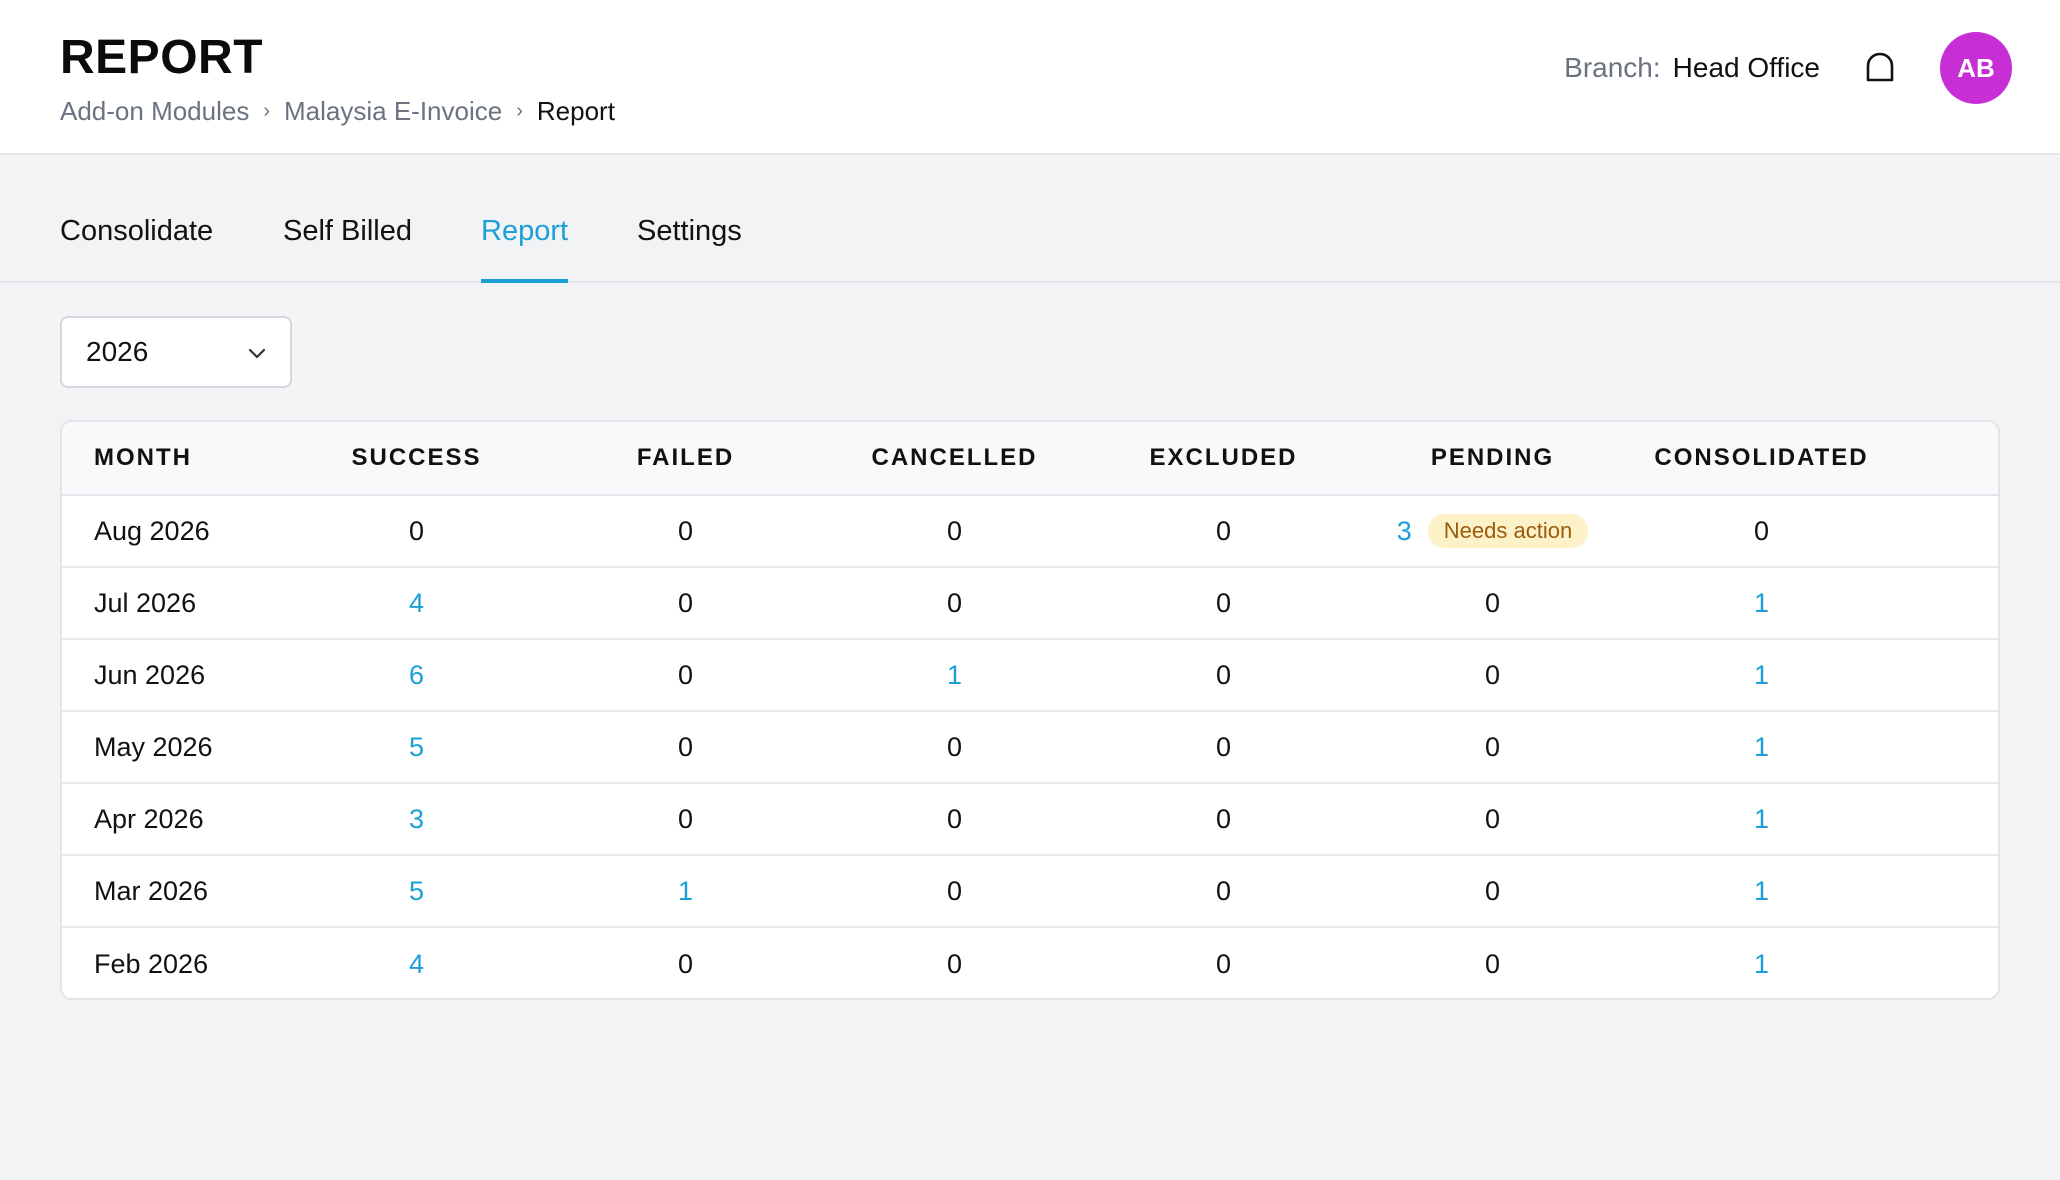 The width and height of the screenshot is (2060, 1180). What do you see at coordinates (1030, 892) in the screenshot?
I see `table-row: Mar 2026 5 1 0 0 0 1` at bounding box center [1030, 892].